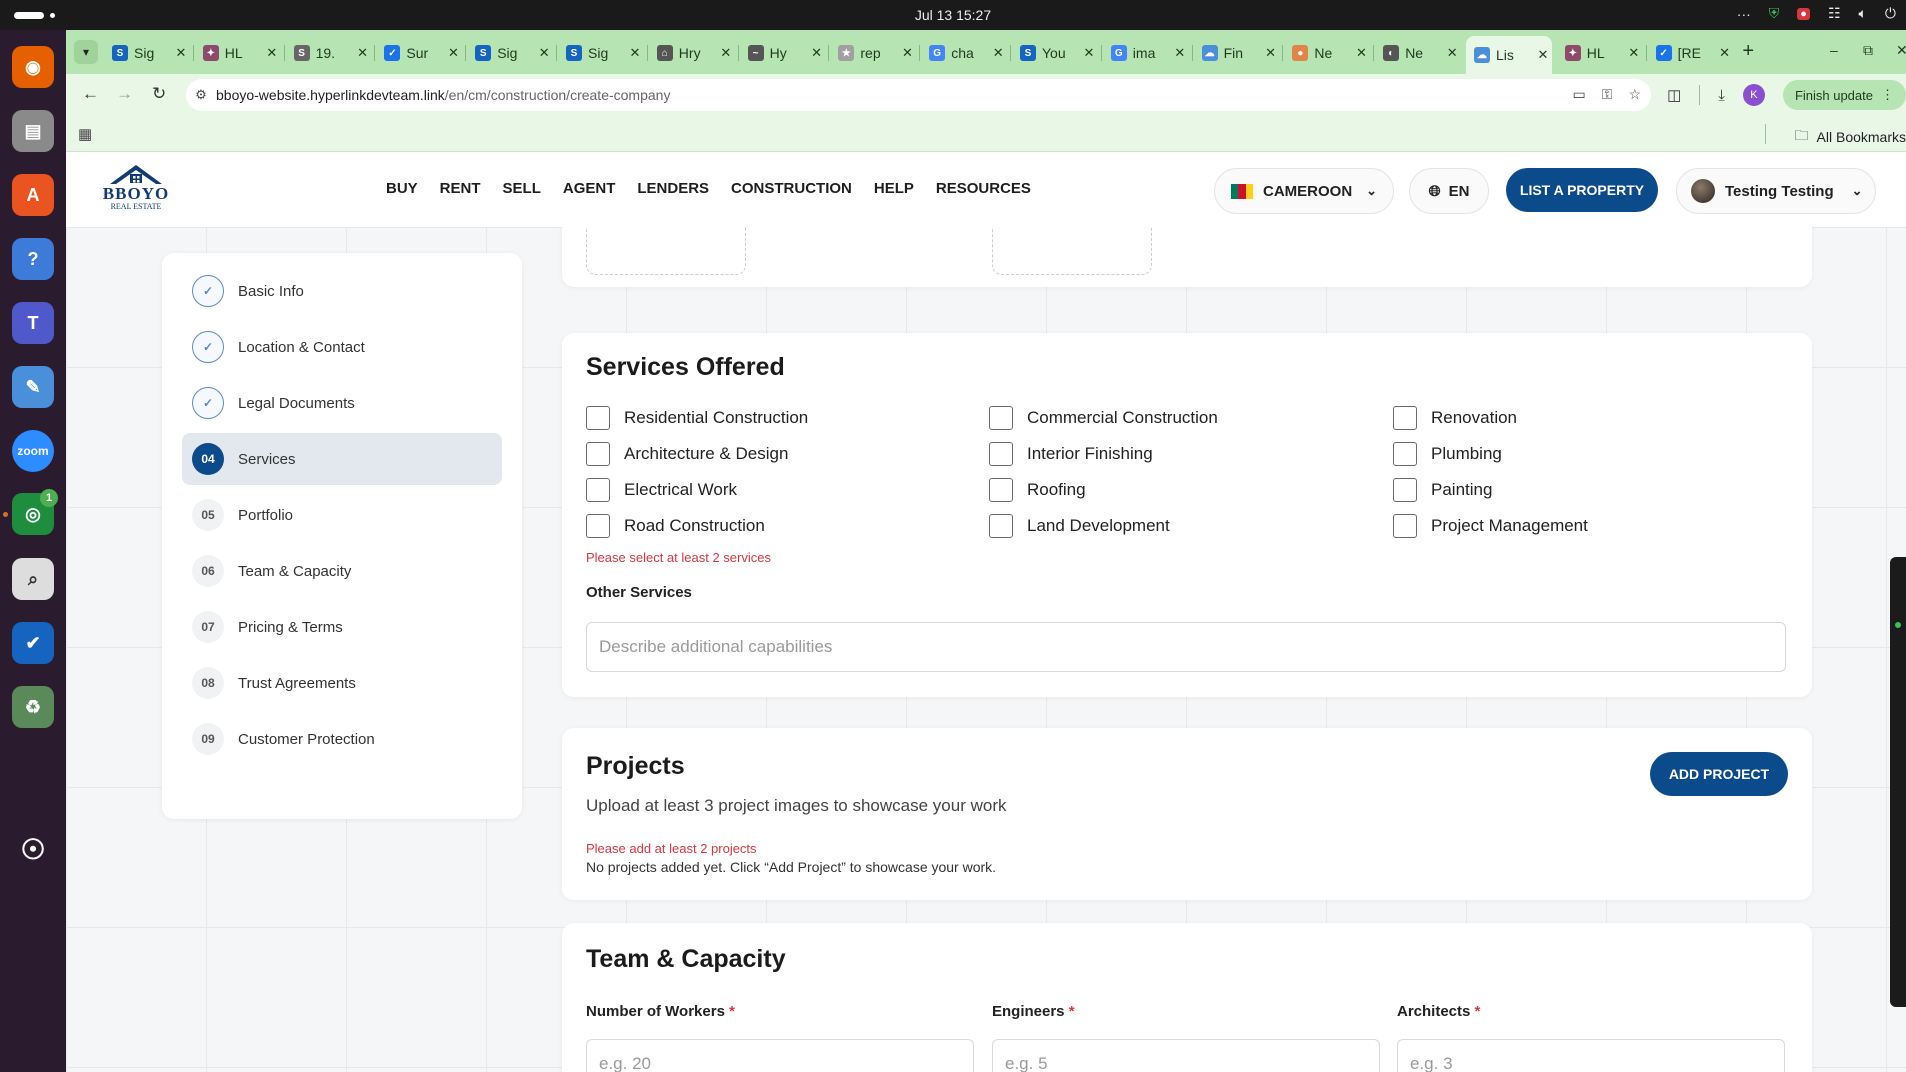  What do you see at coordinates (1774, 13) in the screenshot?
I see `shield-icon: ⛨` at bounding box center [1774, 13].